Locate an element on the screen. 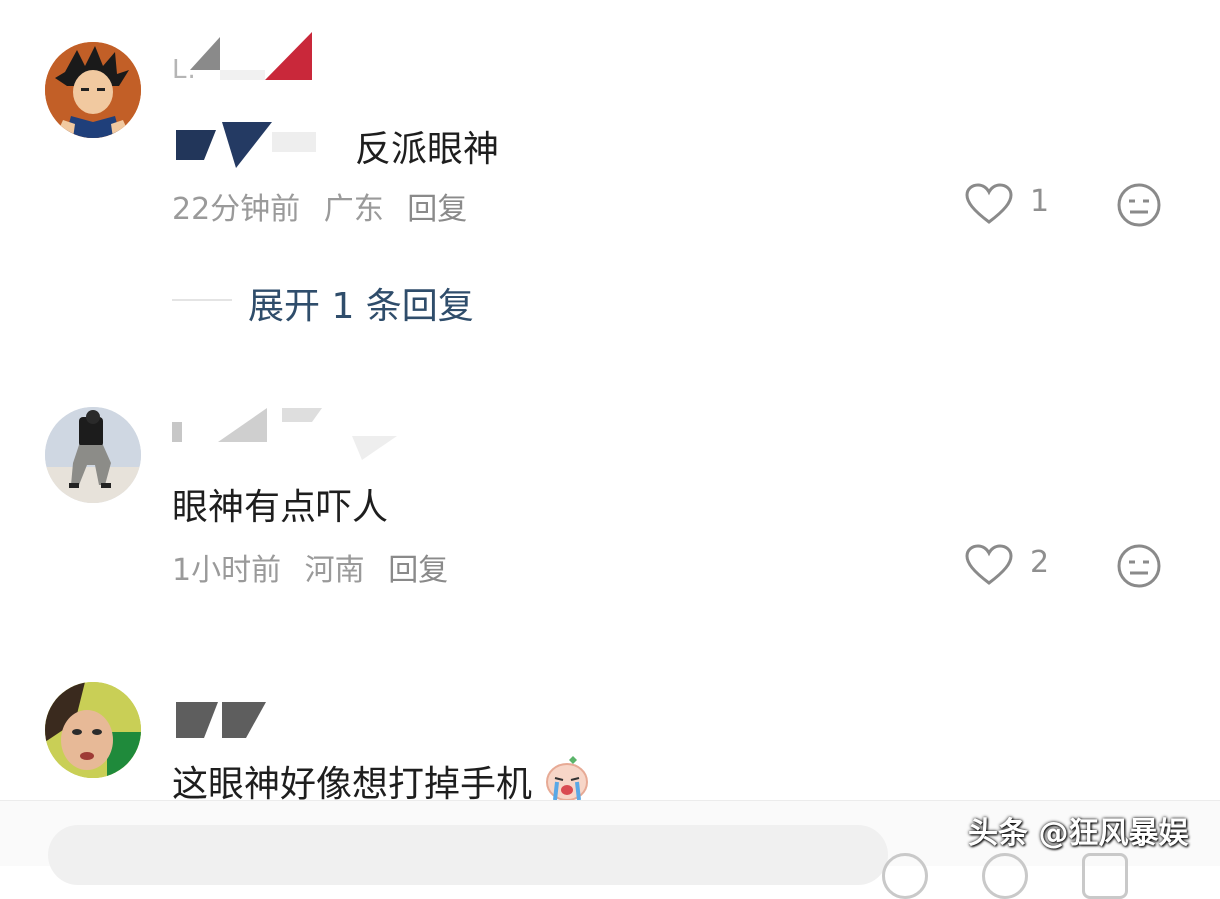  comment-location: 广东 is located at coordinates (353, 209).